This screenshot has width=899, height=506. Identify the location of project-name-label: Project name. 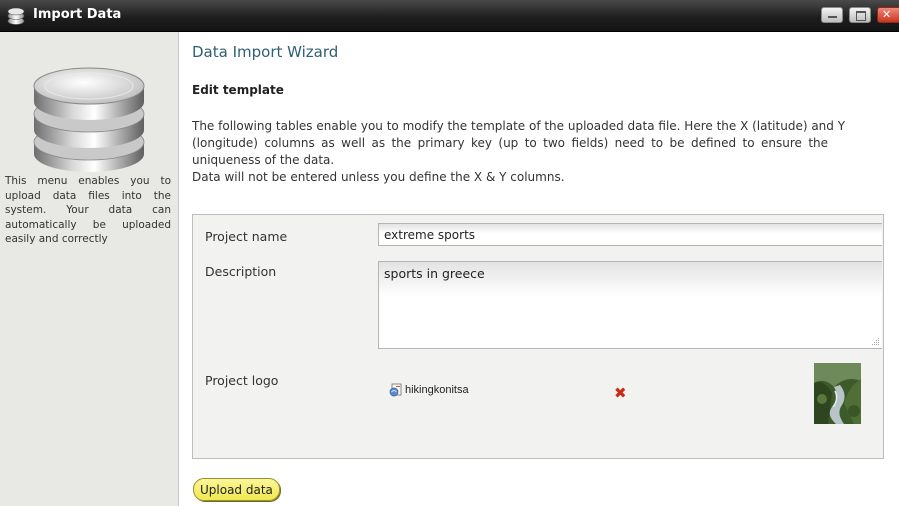
(246, 236).